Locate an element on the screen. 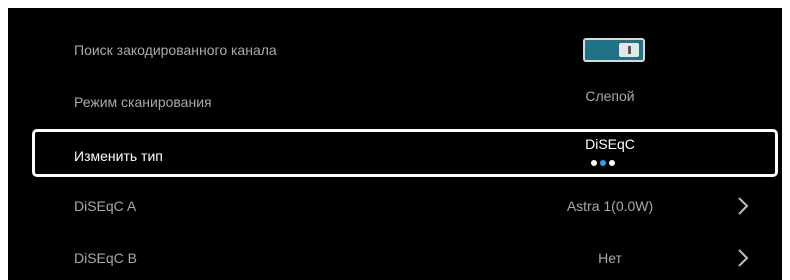 Image resolution: width=790 pixels, height=280 pixels. row-value: Слепой is located at coordinates (610, 96).